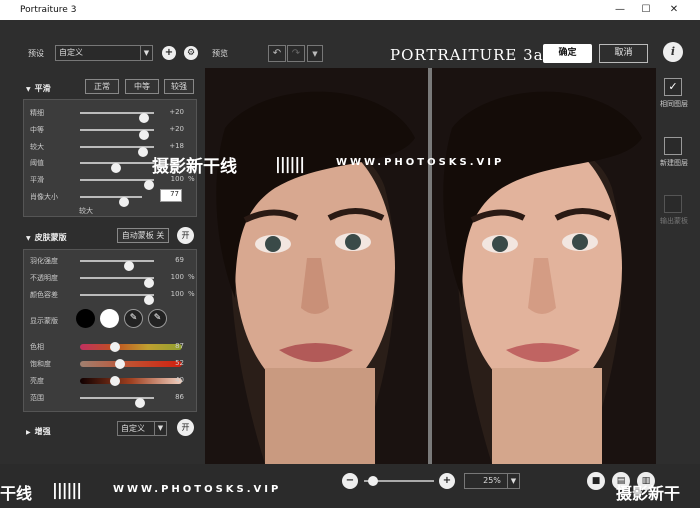 This screenshot has width=700, height=508. I want to click on minimize-button: —, so click(620, 10).